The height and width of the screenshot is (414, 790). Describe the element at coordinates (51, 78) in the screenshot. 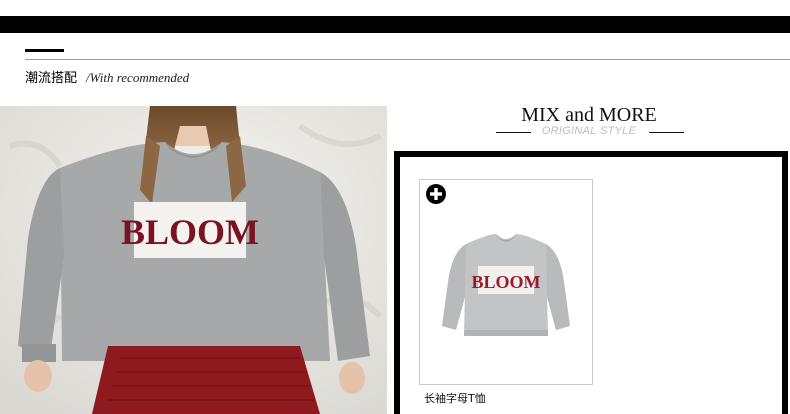

I see `section-title-cn: 潮流搭配` at that location.